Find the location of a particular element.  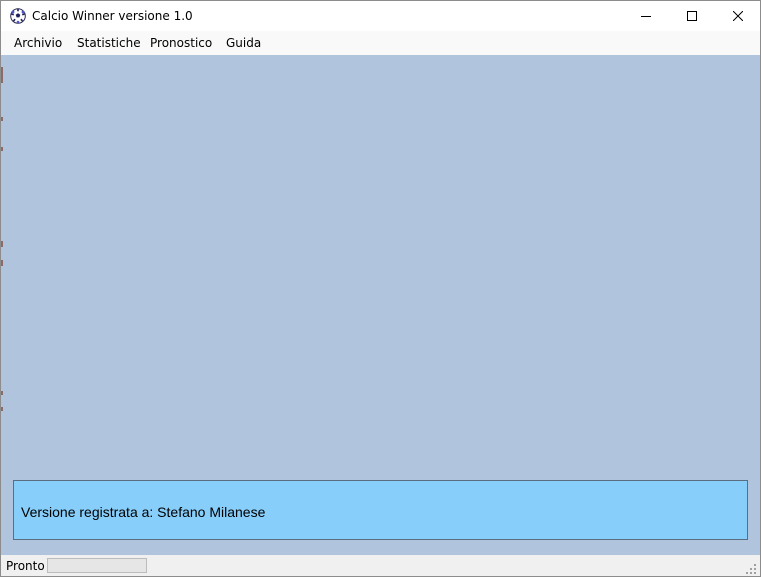

menu-bar: Archivio Statistiche Pronostico Guida is located at coordinates (380, 43).